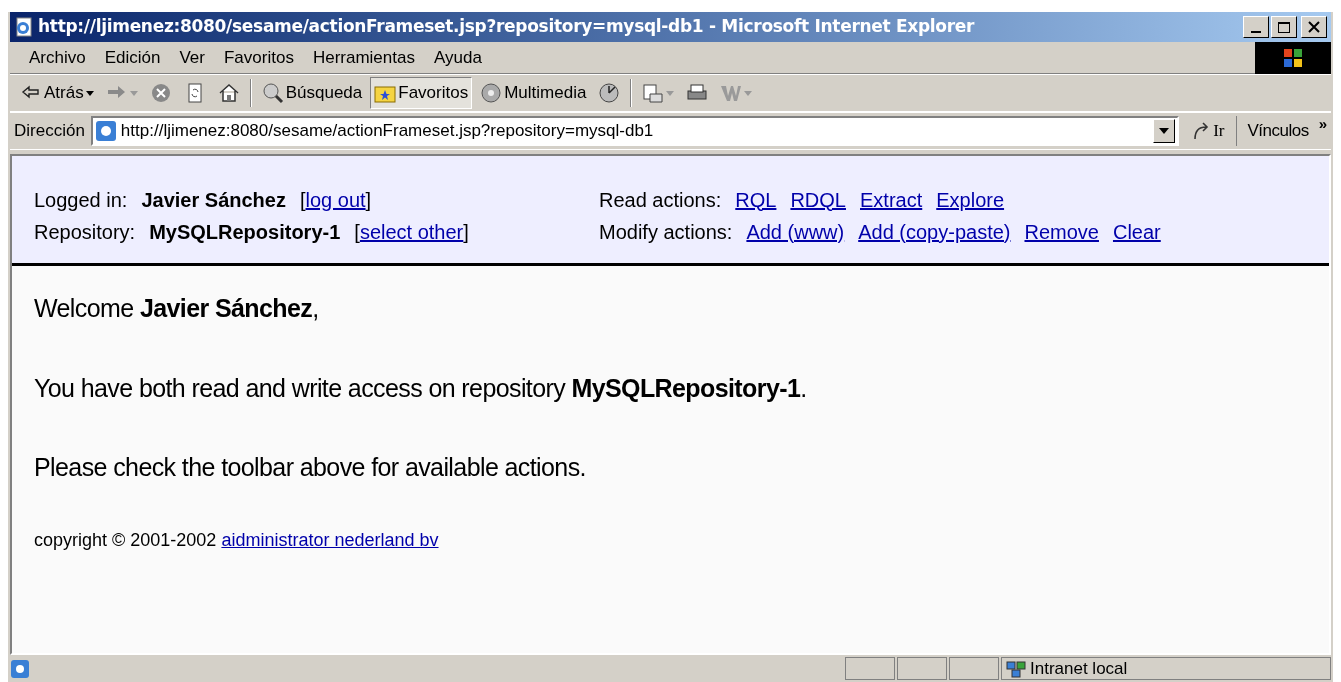 The image size is (1341, 682). I want to click on home-icon, so click(228, 93).